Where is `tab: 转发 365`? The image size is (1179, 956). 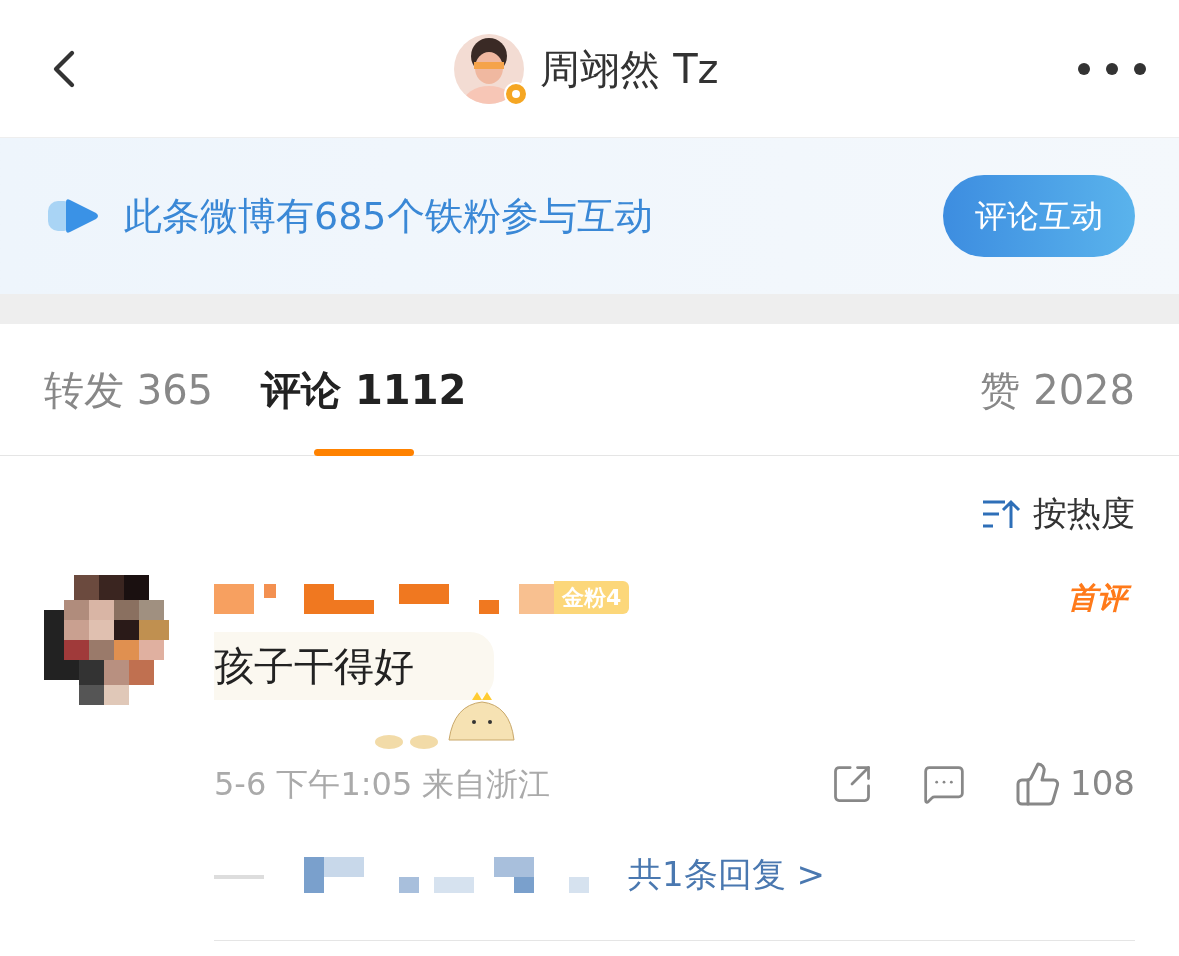 tab: 转发 365 is located at coordinates (129, 389).